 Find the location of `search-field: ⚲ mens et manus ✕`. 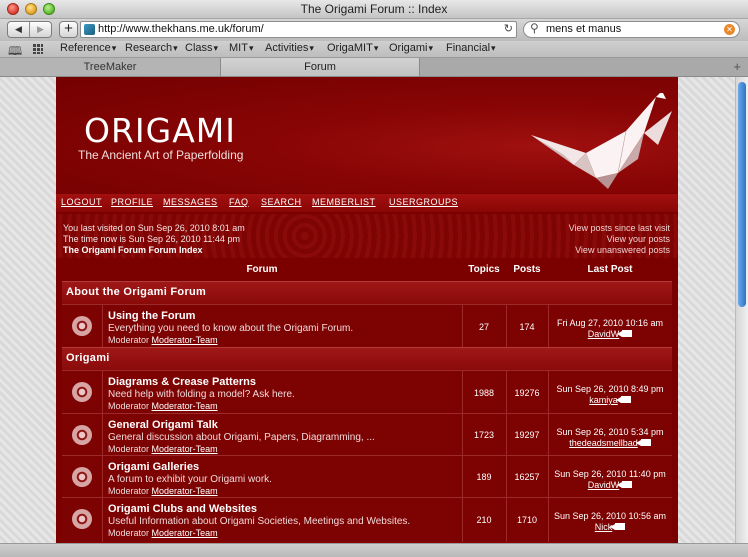

search-field: ⚲ mens et manus ✕ is located at coordinates (631, 29).